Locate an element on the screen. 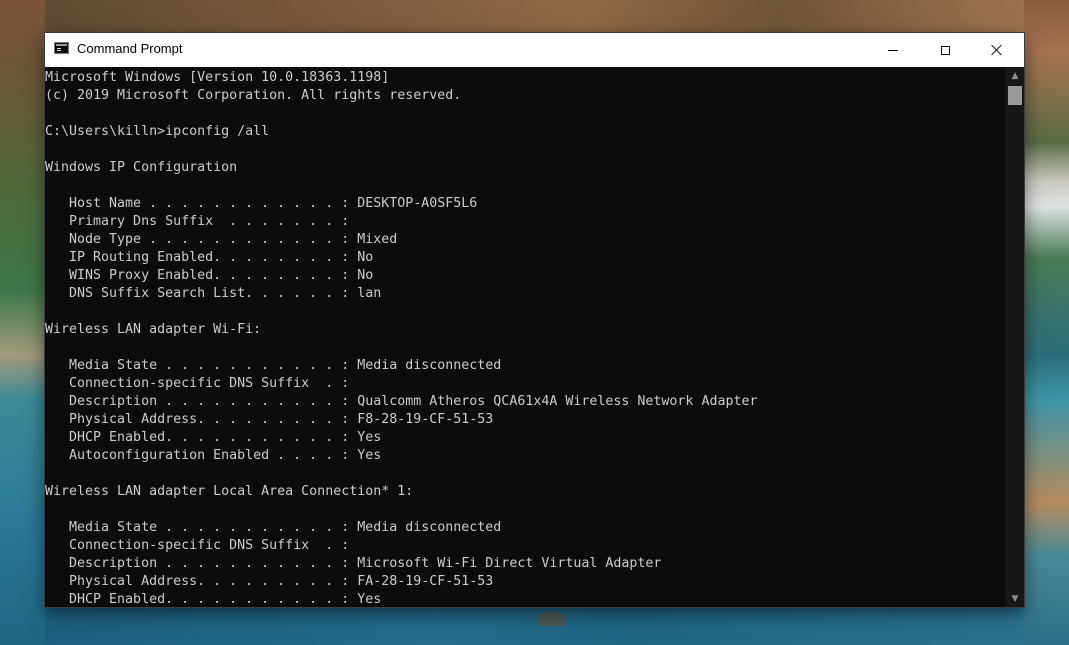  window-title: Command Prompt is located at coordinates (130, 48).